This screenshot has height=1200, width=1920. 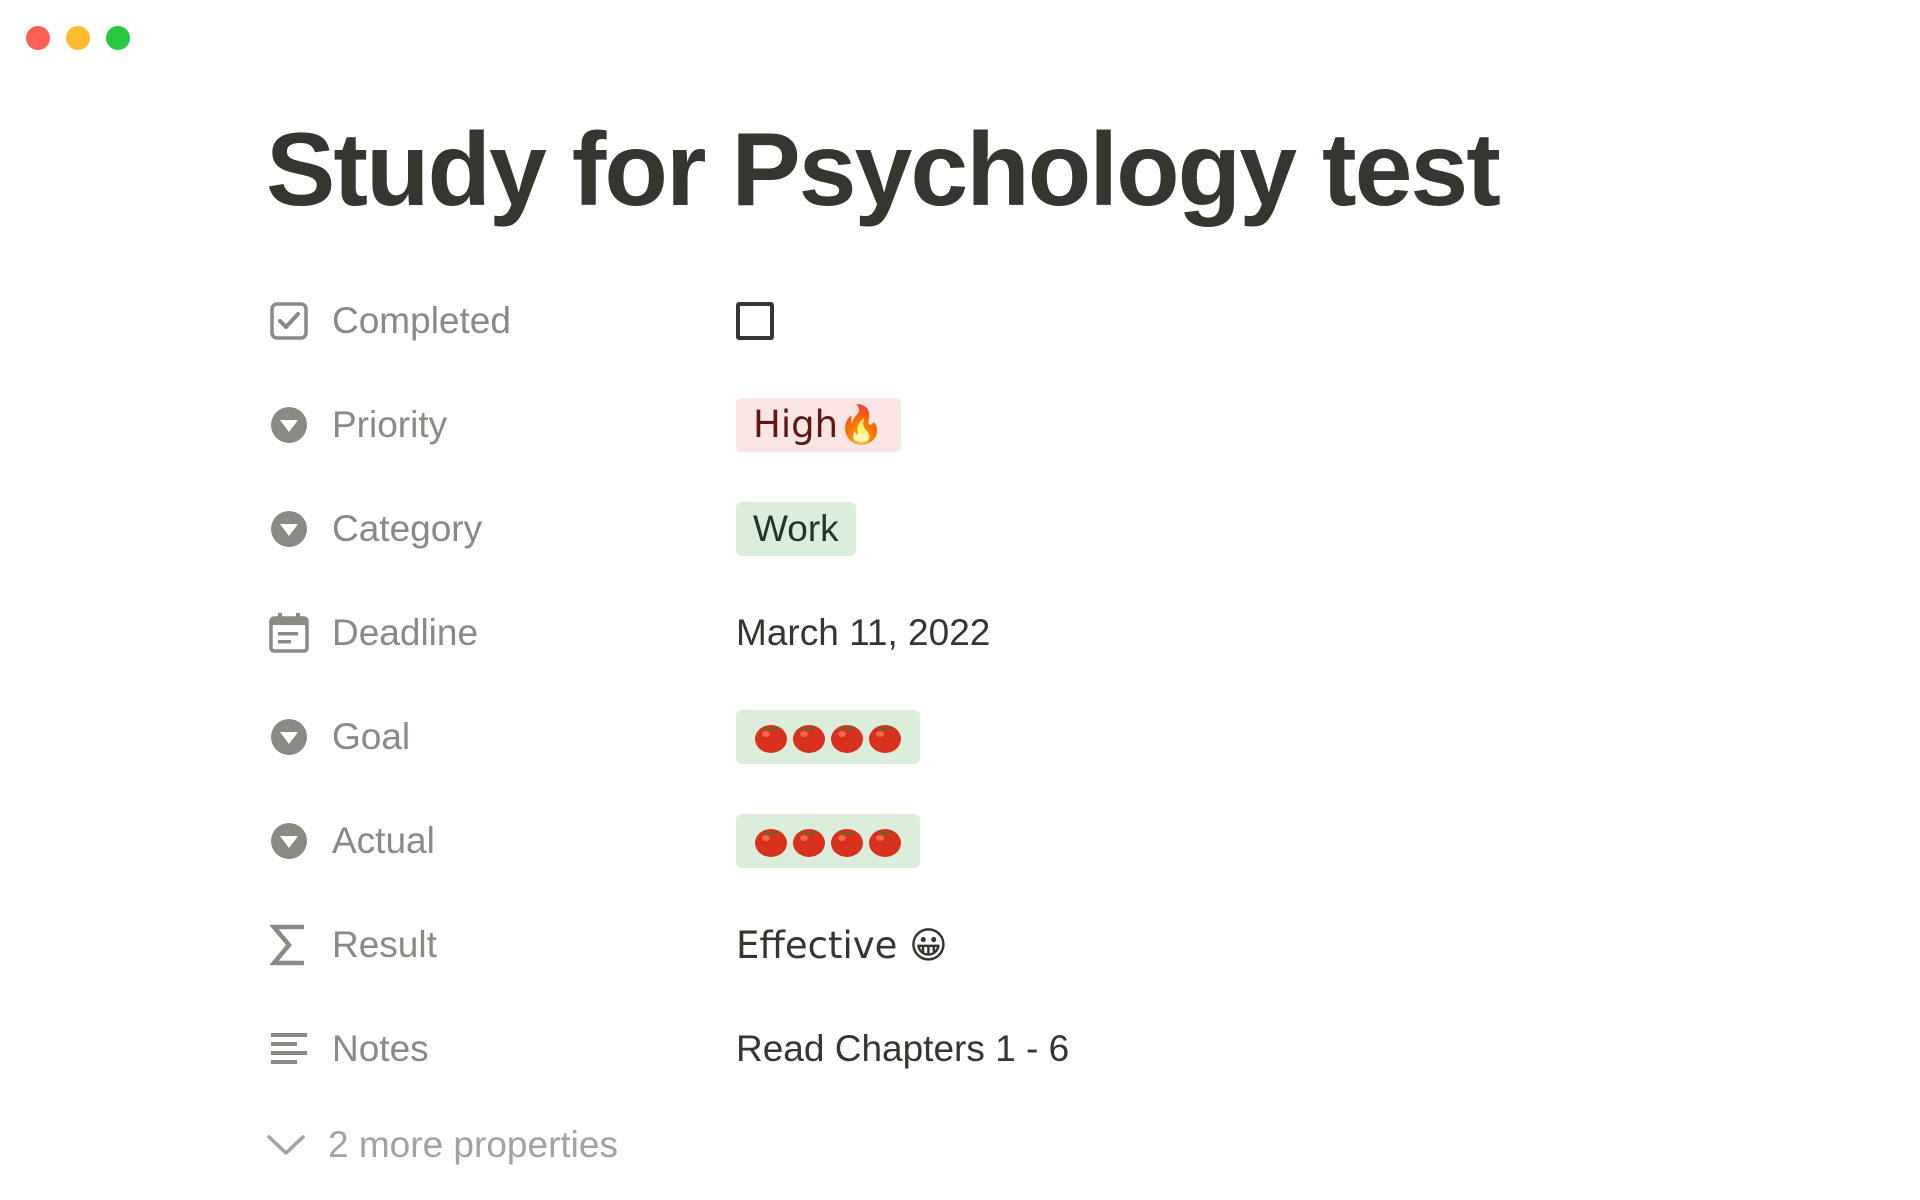 I want to click on goal-tag, so click(x=828, y=737).